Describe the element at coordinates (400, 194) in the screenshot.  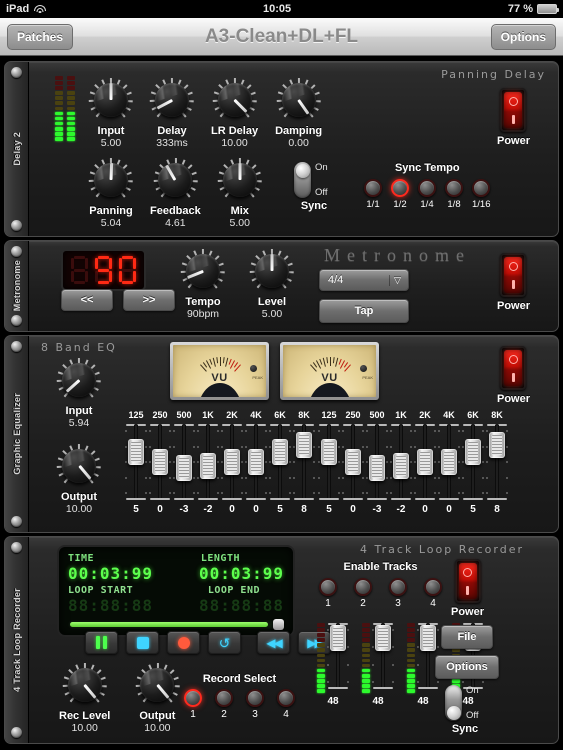
I see `sync-tempo-1-2: 1/2` at that location.